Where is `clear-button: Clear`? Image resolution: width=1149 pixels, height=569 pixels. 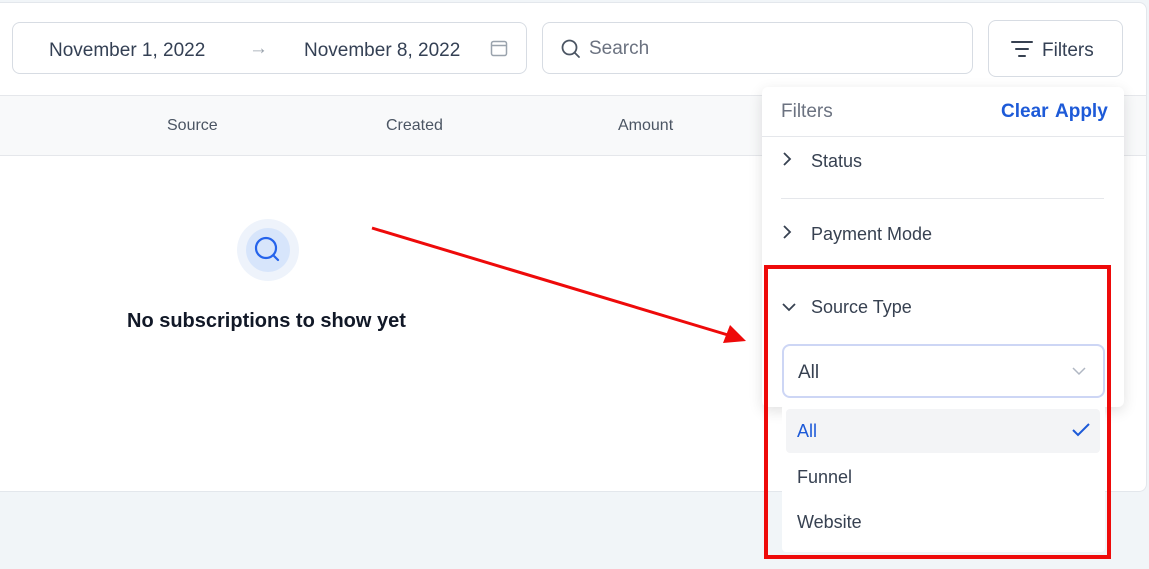
clear-button: Clear is located at coordinates (1025, 112).